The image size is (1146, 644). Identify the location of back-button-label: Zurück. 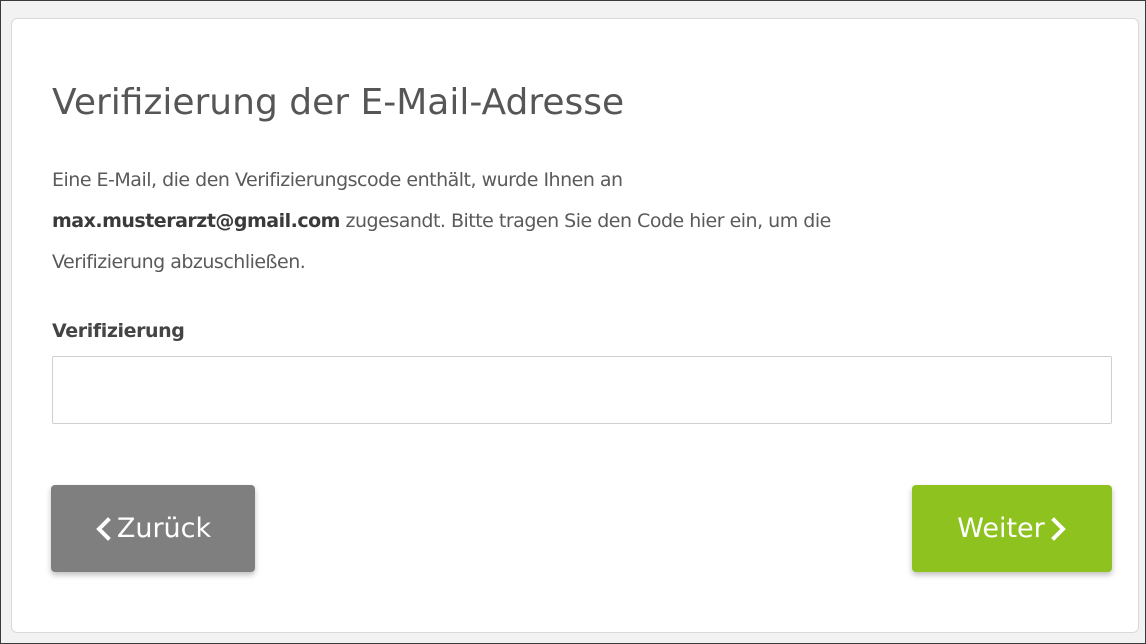
(164, 528).